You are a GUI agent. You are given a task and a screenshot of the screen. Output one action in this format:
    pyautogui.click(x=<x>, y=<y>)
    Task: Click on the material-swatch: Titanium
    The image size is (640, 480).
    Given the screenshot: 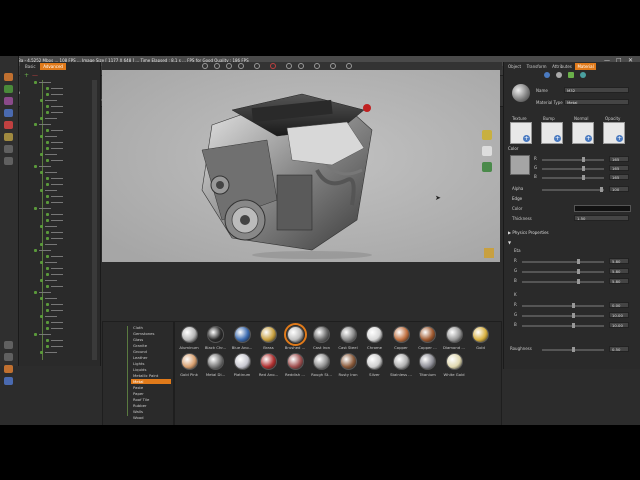 What is the action you would take?
    pyautogui.click(x=428, y=365)
    